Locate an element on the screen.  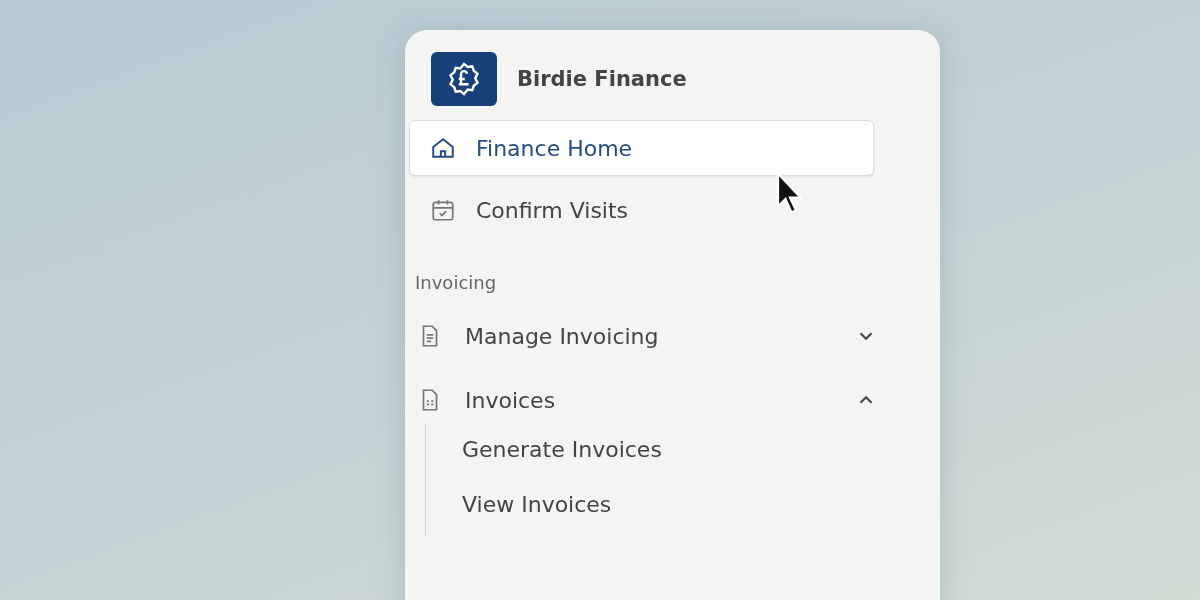
home-icon is located at coordinates (443, 148).